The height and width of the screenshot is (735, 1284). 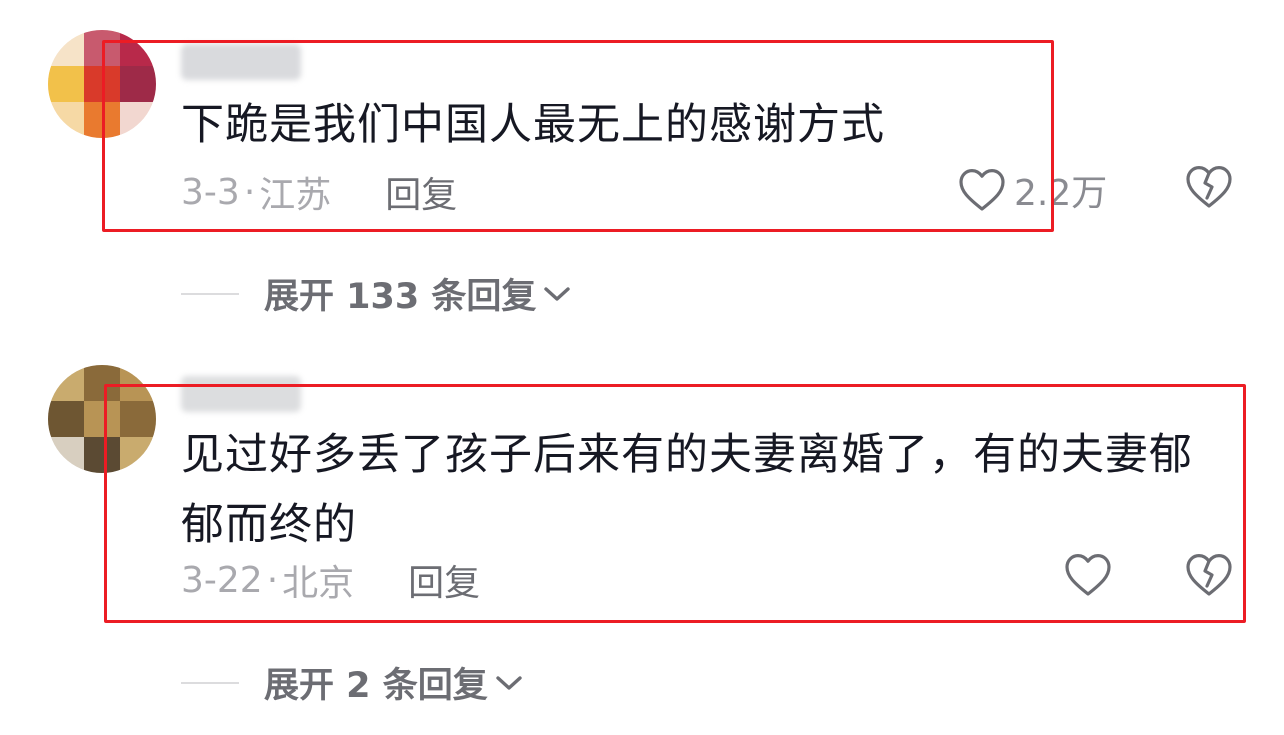 I want to click on comment-meta: 3-3 · 江苏 回复, so click(x=319, y=192).